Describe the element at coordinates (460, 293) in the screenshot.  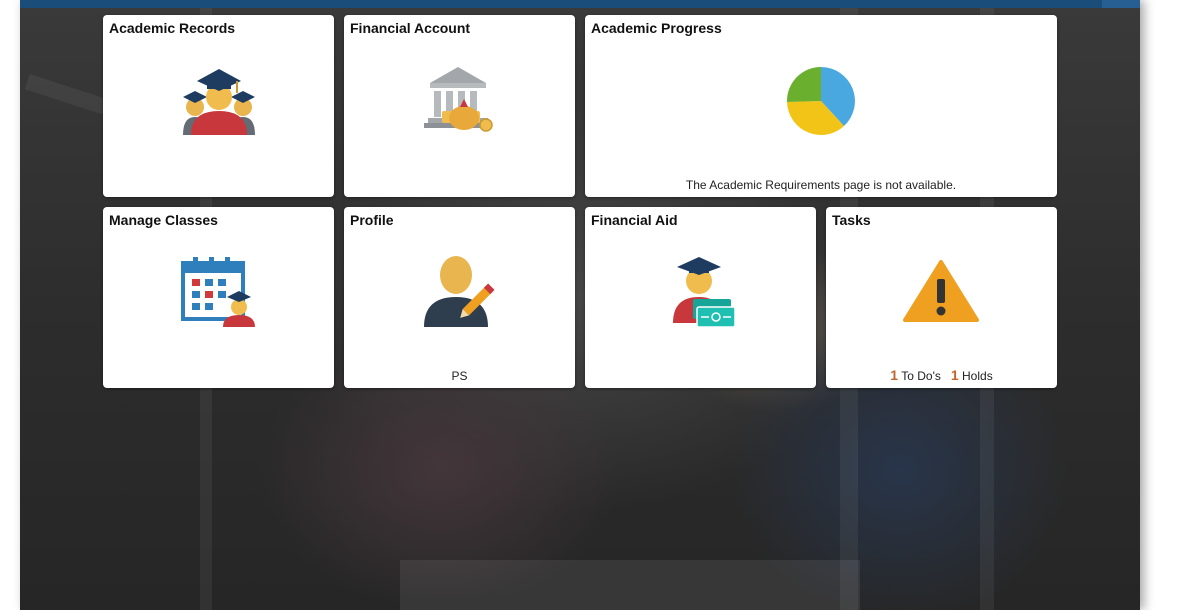
I see `user-edit-icon` at that location.